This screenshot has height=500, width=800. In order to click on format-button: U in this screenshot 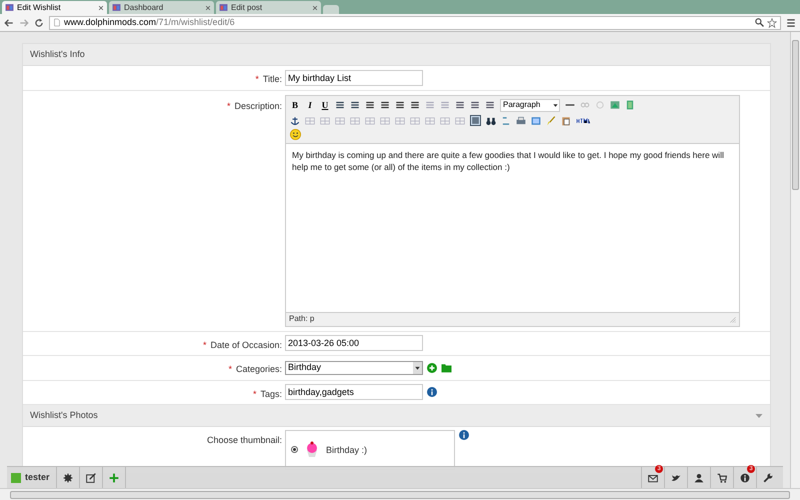, I will do `click(325, 105)`.